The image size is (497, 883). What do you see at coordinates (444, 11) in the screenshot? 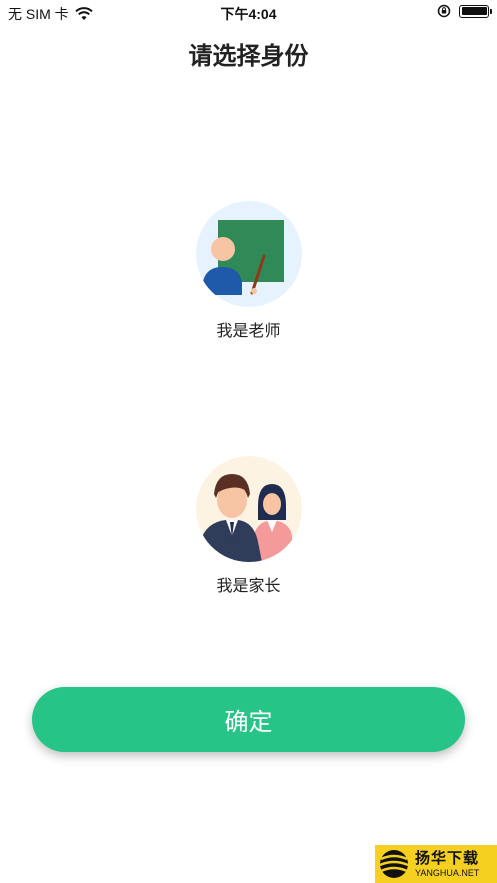
I see `orientation-lock-icon` at bounding box center [444, 11].